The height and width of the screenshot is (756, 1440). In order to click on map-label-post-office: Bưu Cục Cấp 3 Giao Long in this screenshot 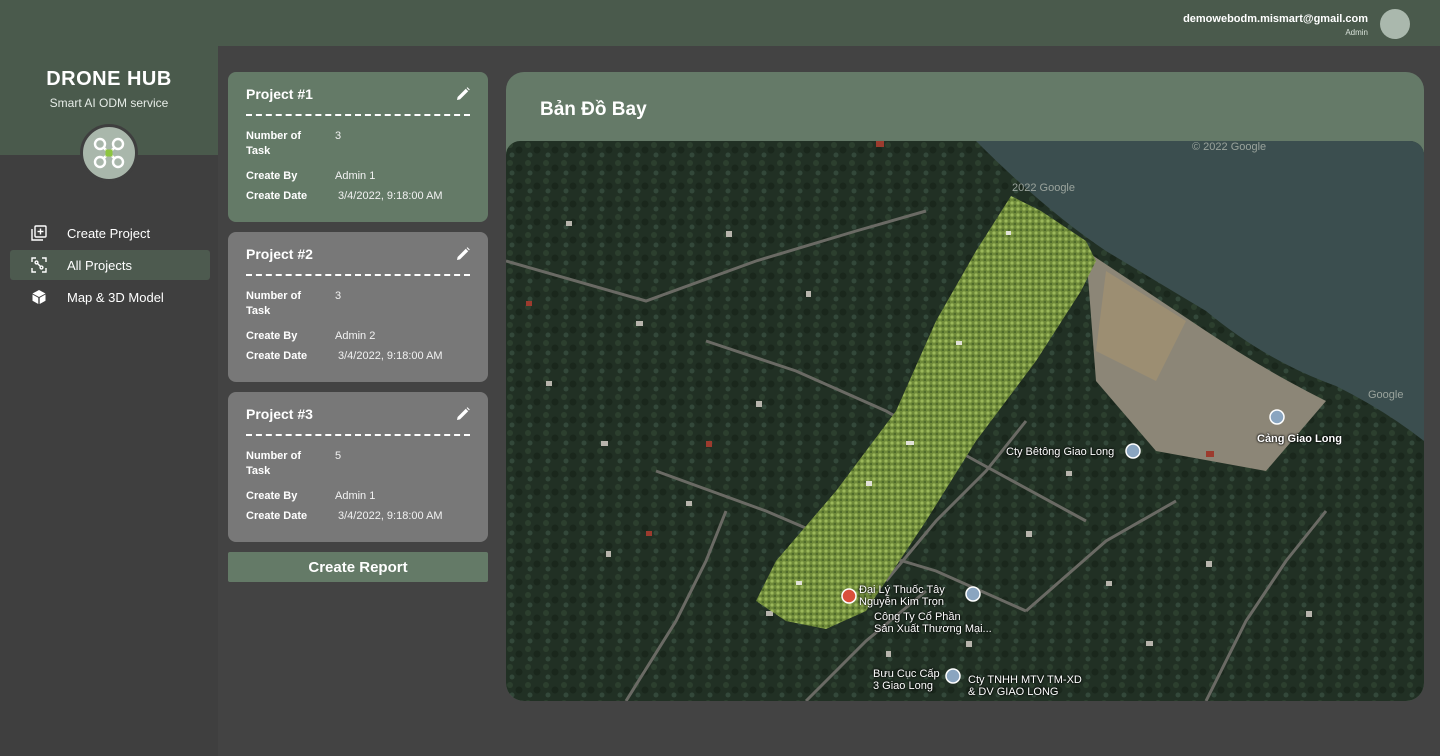, I will do `click(906, 680)`.